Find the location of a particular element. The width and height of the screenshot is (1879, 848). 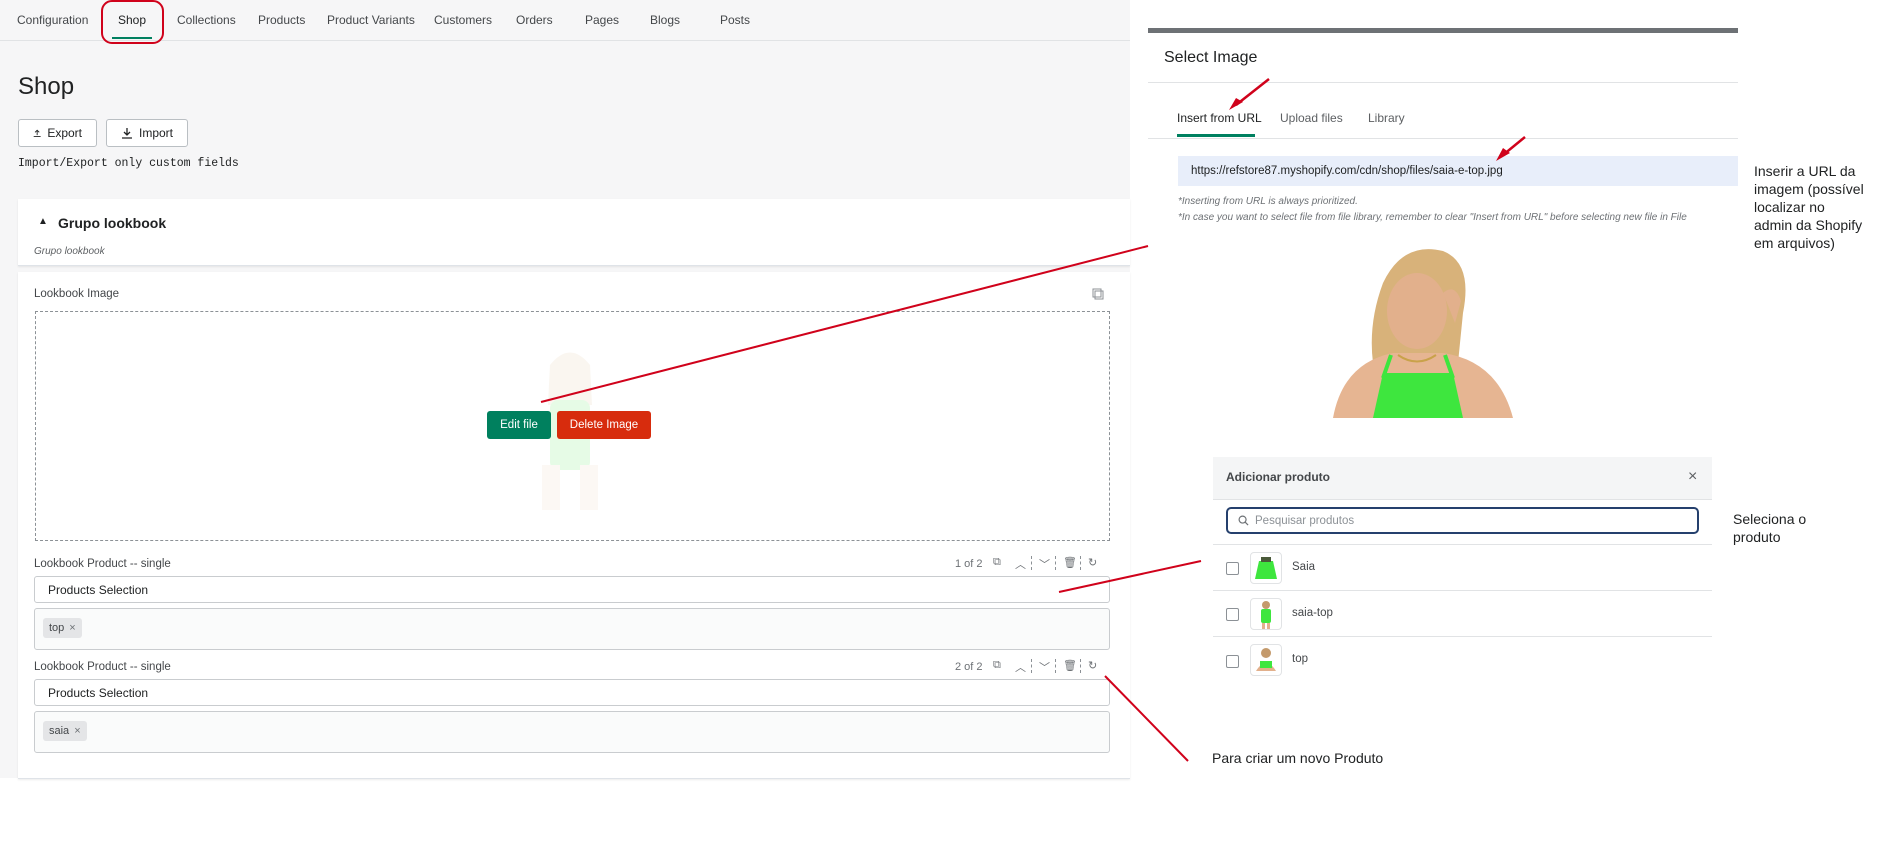

close-icon: × is located at coordinates (1692, 477).